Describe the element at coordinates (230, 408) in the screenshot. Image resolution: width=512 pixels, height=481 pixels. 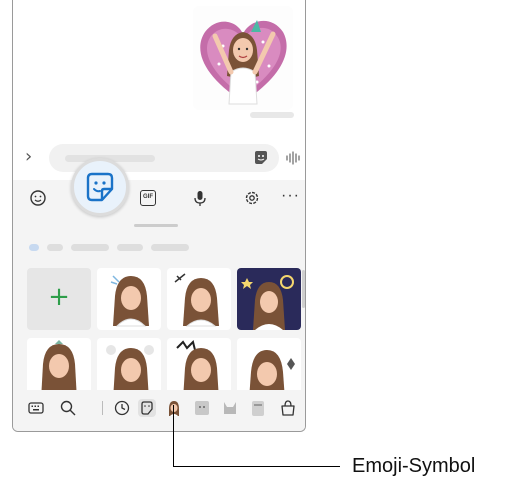
I see `cat-sticker-icon` at that location.